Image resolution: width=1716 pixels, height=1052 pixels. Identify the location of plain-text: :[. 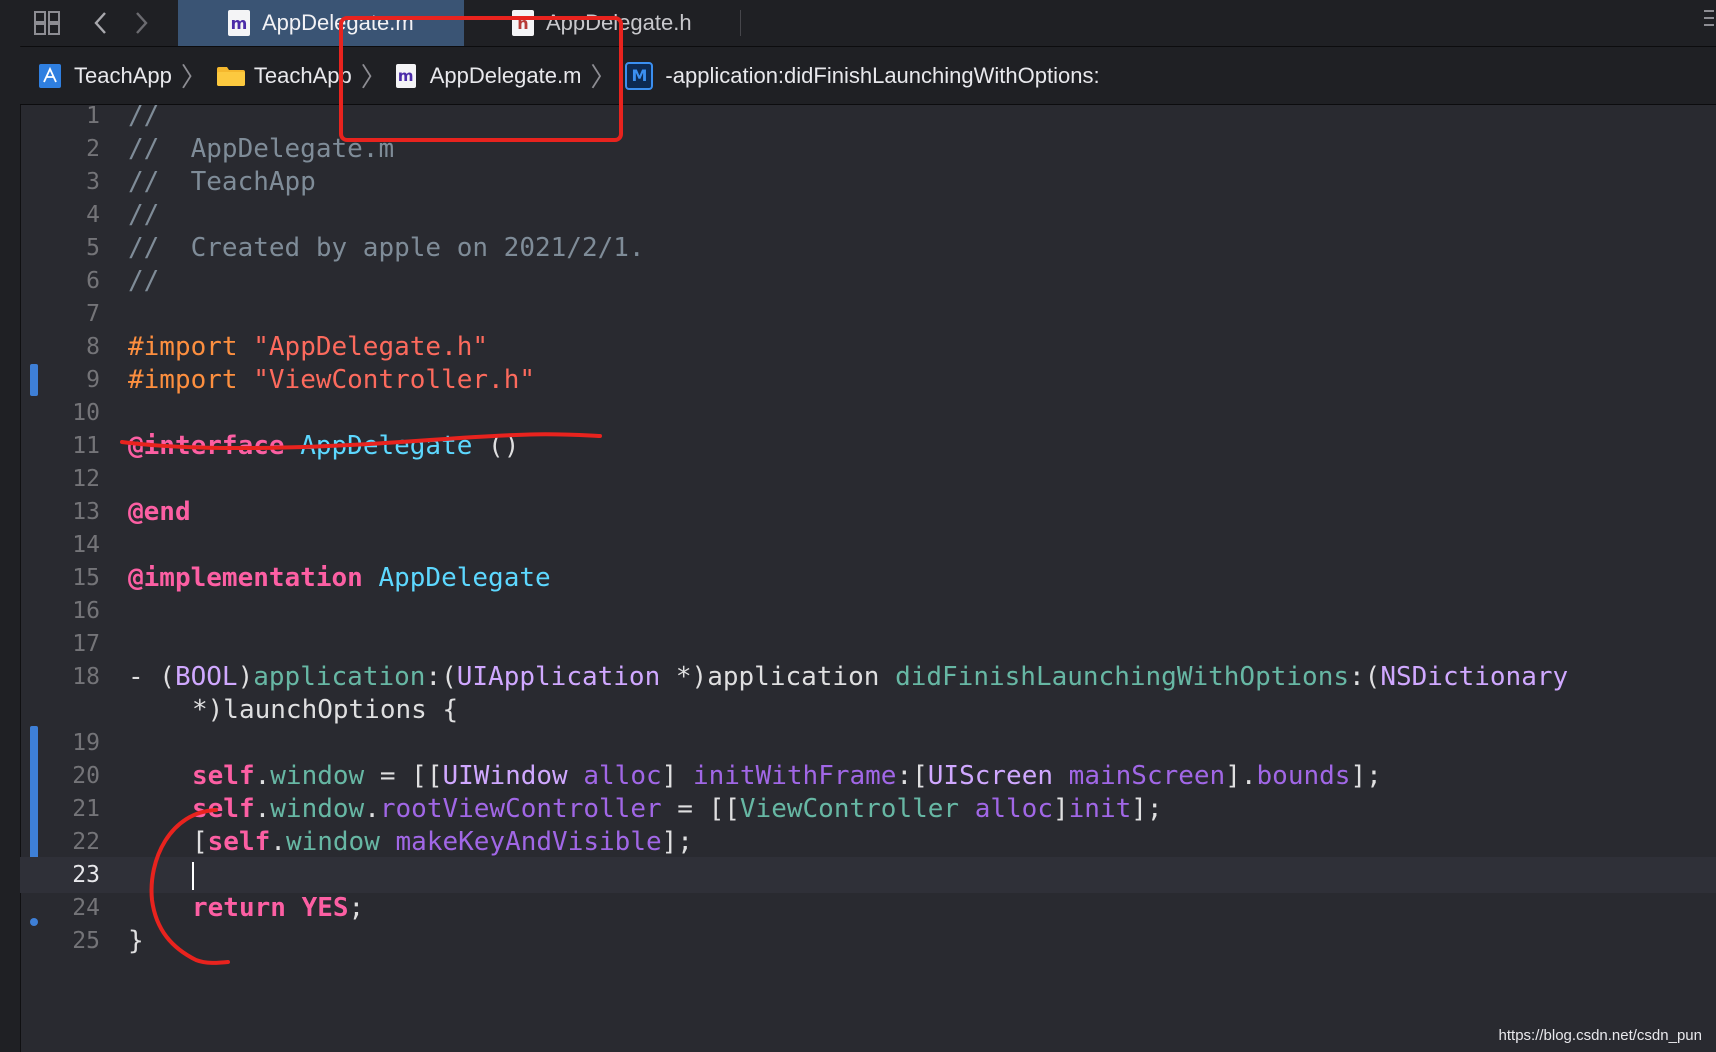
(912, 776).